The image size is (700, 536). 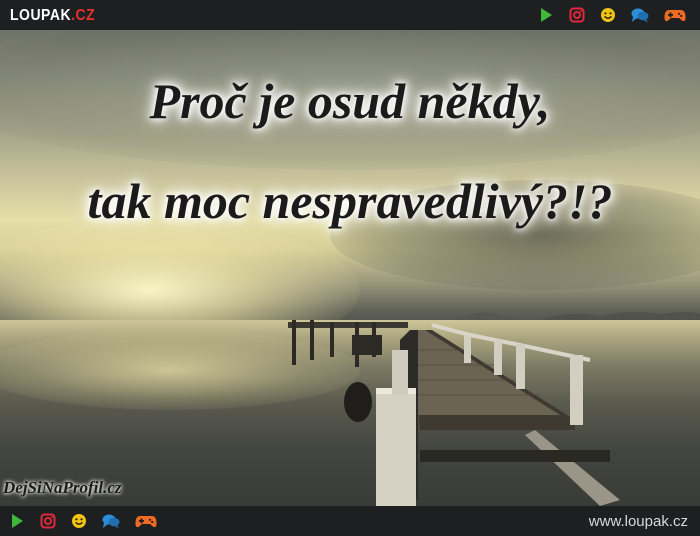 I want to click on headline-line-1: Proč je osud někdy,, so click(x=350, y=101).